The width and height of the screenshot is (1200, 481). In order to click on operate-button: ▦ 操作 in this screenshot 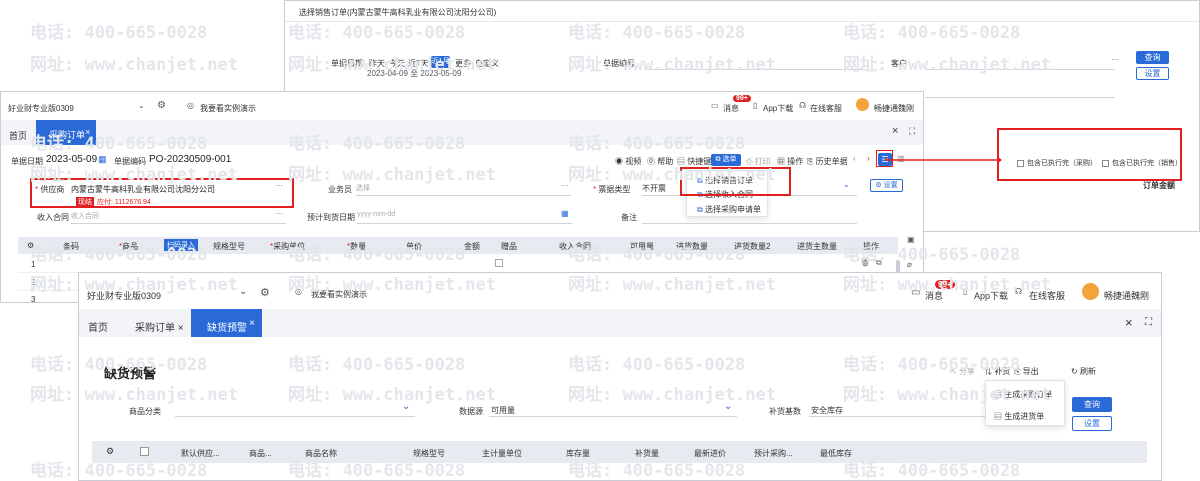, I will do `click(790, 161)`.